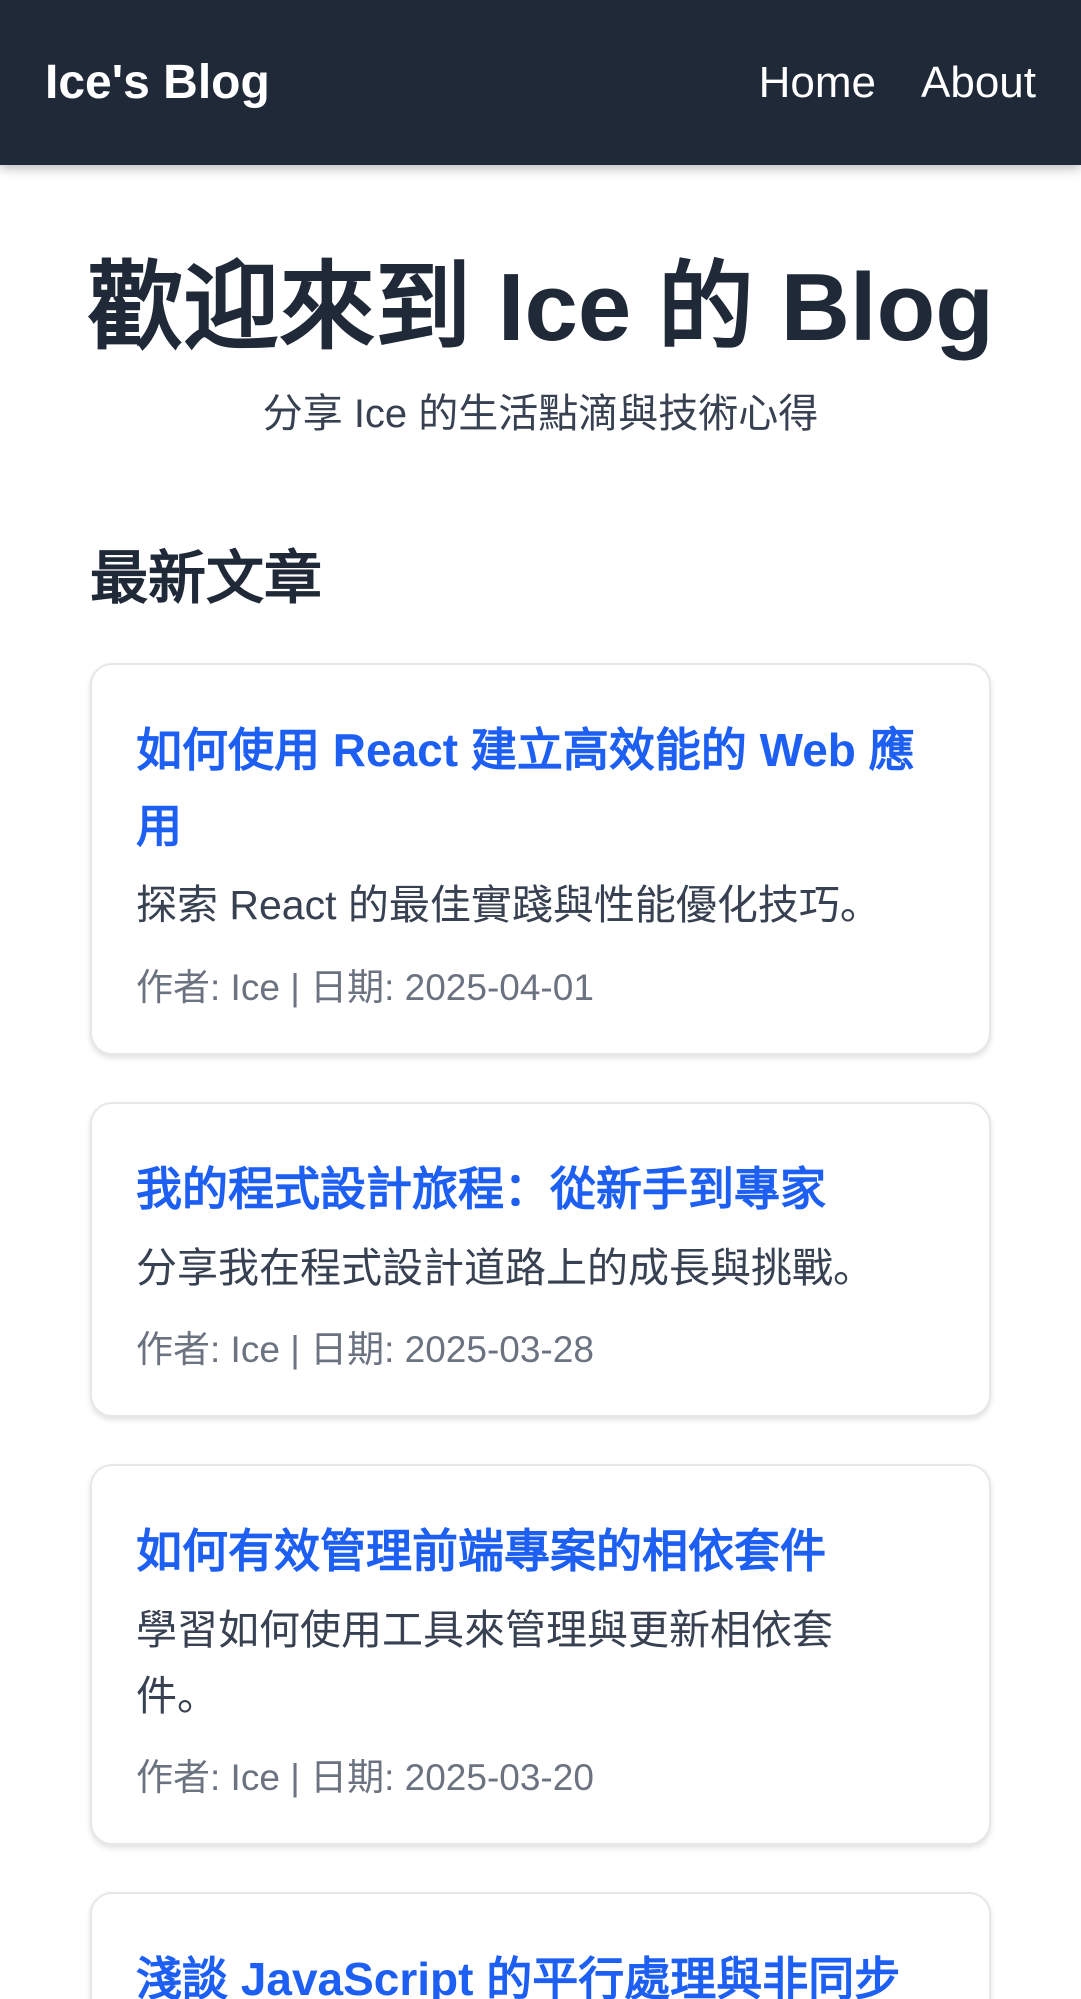  What do you see at coordinates (978, 83) in the screenshot?
I see `nav-about-link: About` at bounding box center [978, 83].